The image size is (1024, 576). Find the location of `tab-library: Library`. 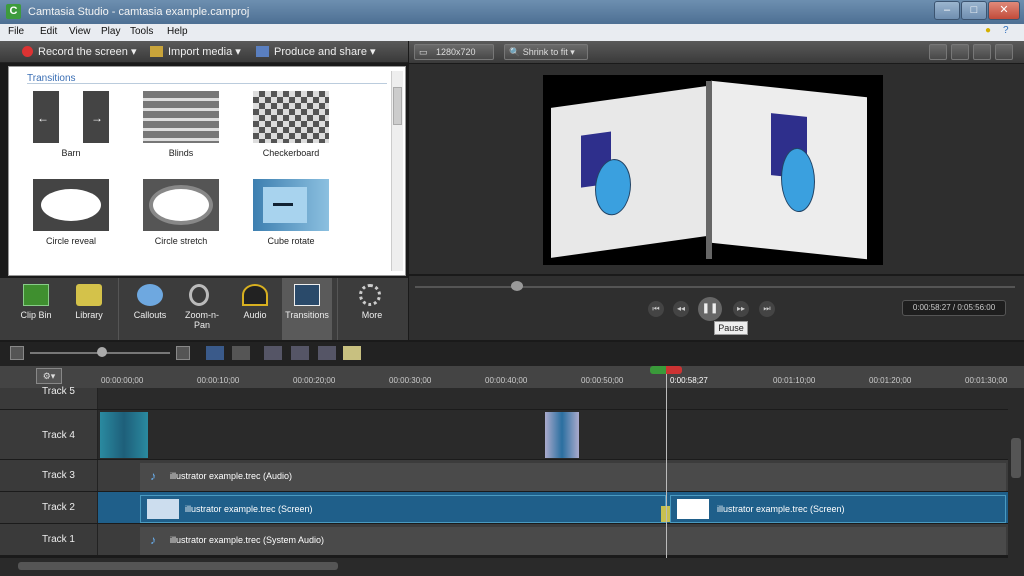

tab-library: Library is located at coordinates (89, 309).